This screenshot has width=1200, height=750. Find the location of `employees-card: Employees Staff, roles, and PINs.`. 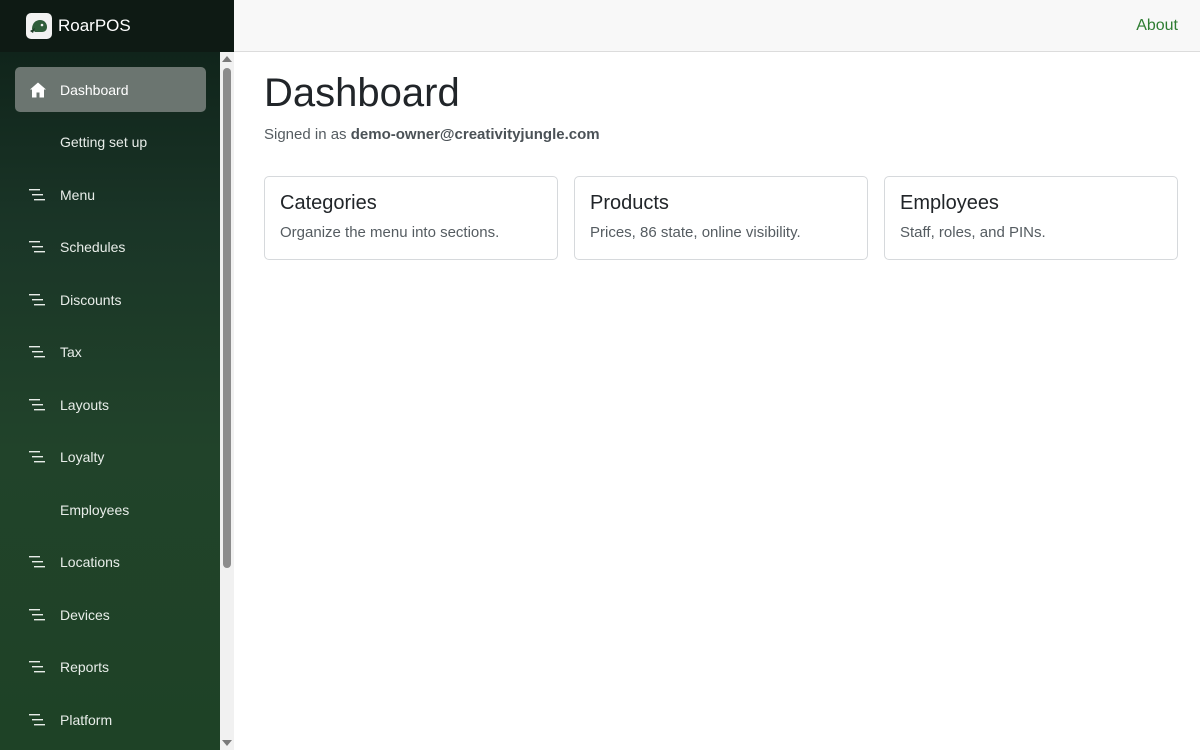

employees-card: Employees Staff, roles, and PINs. is located at coordinates (1031, 218).